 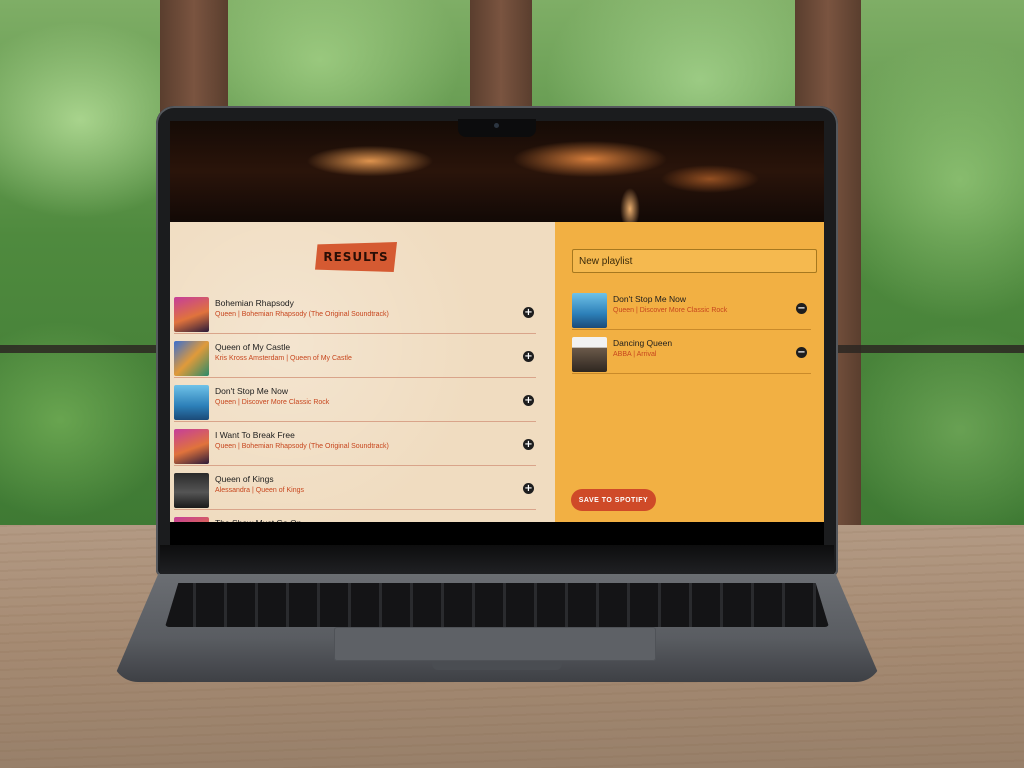 What do you see at coordinates (634, 354) in the screenshot?
I see `track-artist-album: ABBA | Arrival` at bounding box center [634, 354].